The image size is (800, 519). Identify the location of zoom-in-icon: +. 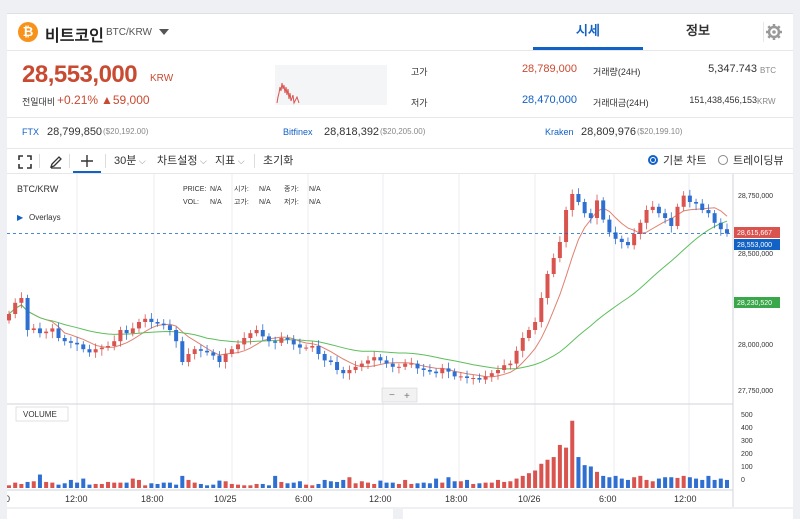
(407, 396).